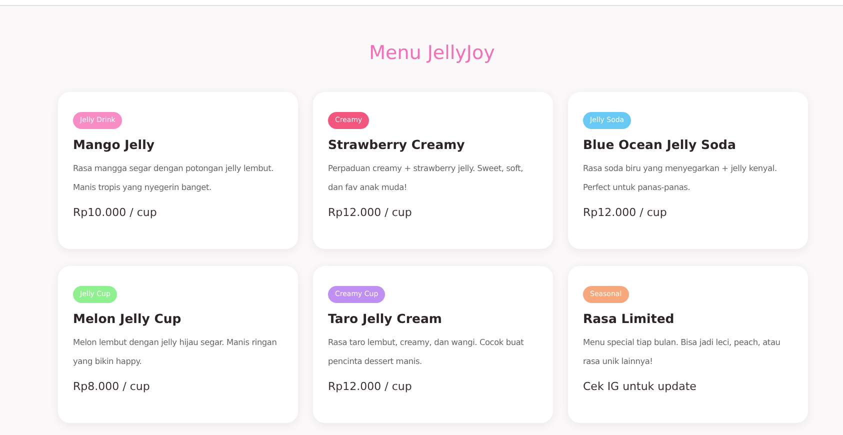 This screenshot has width=843, height=435. What do you see at coordinates (640, 386) in the screenshot?
I see `item-price: Cek IG untuk update` at bounding box center [640, 386].